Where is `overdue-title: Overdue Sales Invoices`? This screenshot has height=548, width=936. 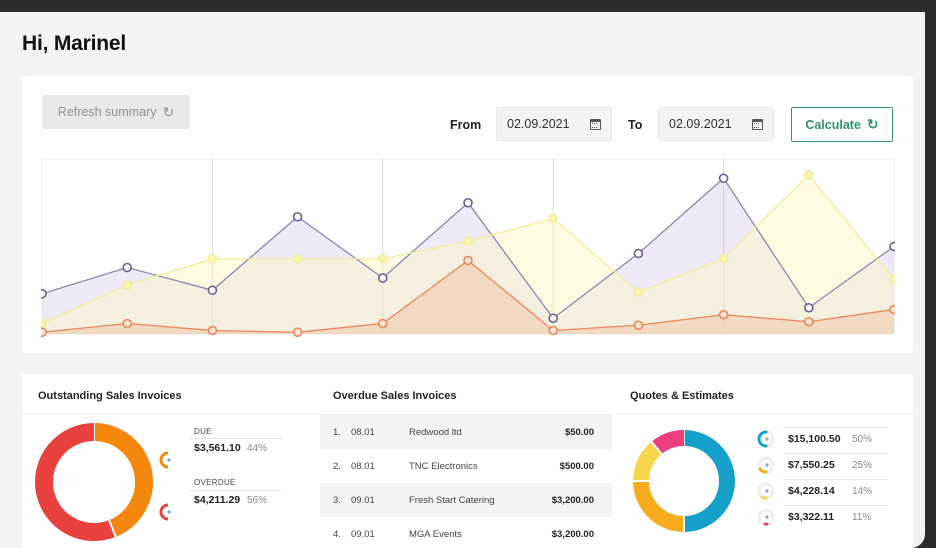 overdue-title: Overdue Sales Invoices is located at coordinates (395, 396).